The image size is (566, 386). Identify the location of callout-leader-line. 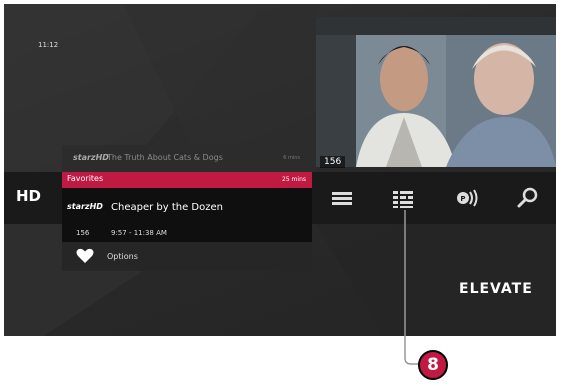
(411, 287).